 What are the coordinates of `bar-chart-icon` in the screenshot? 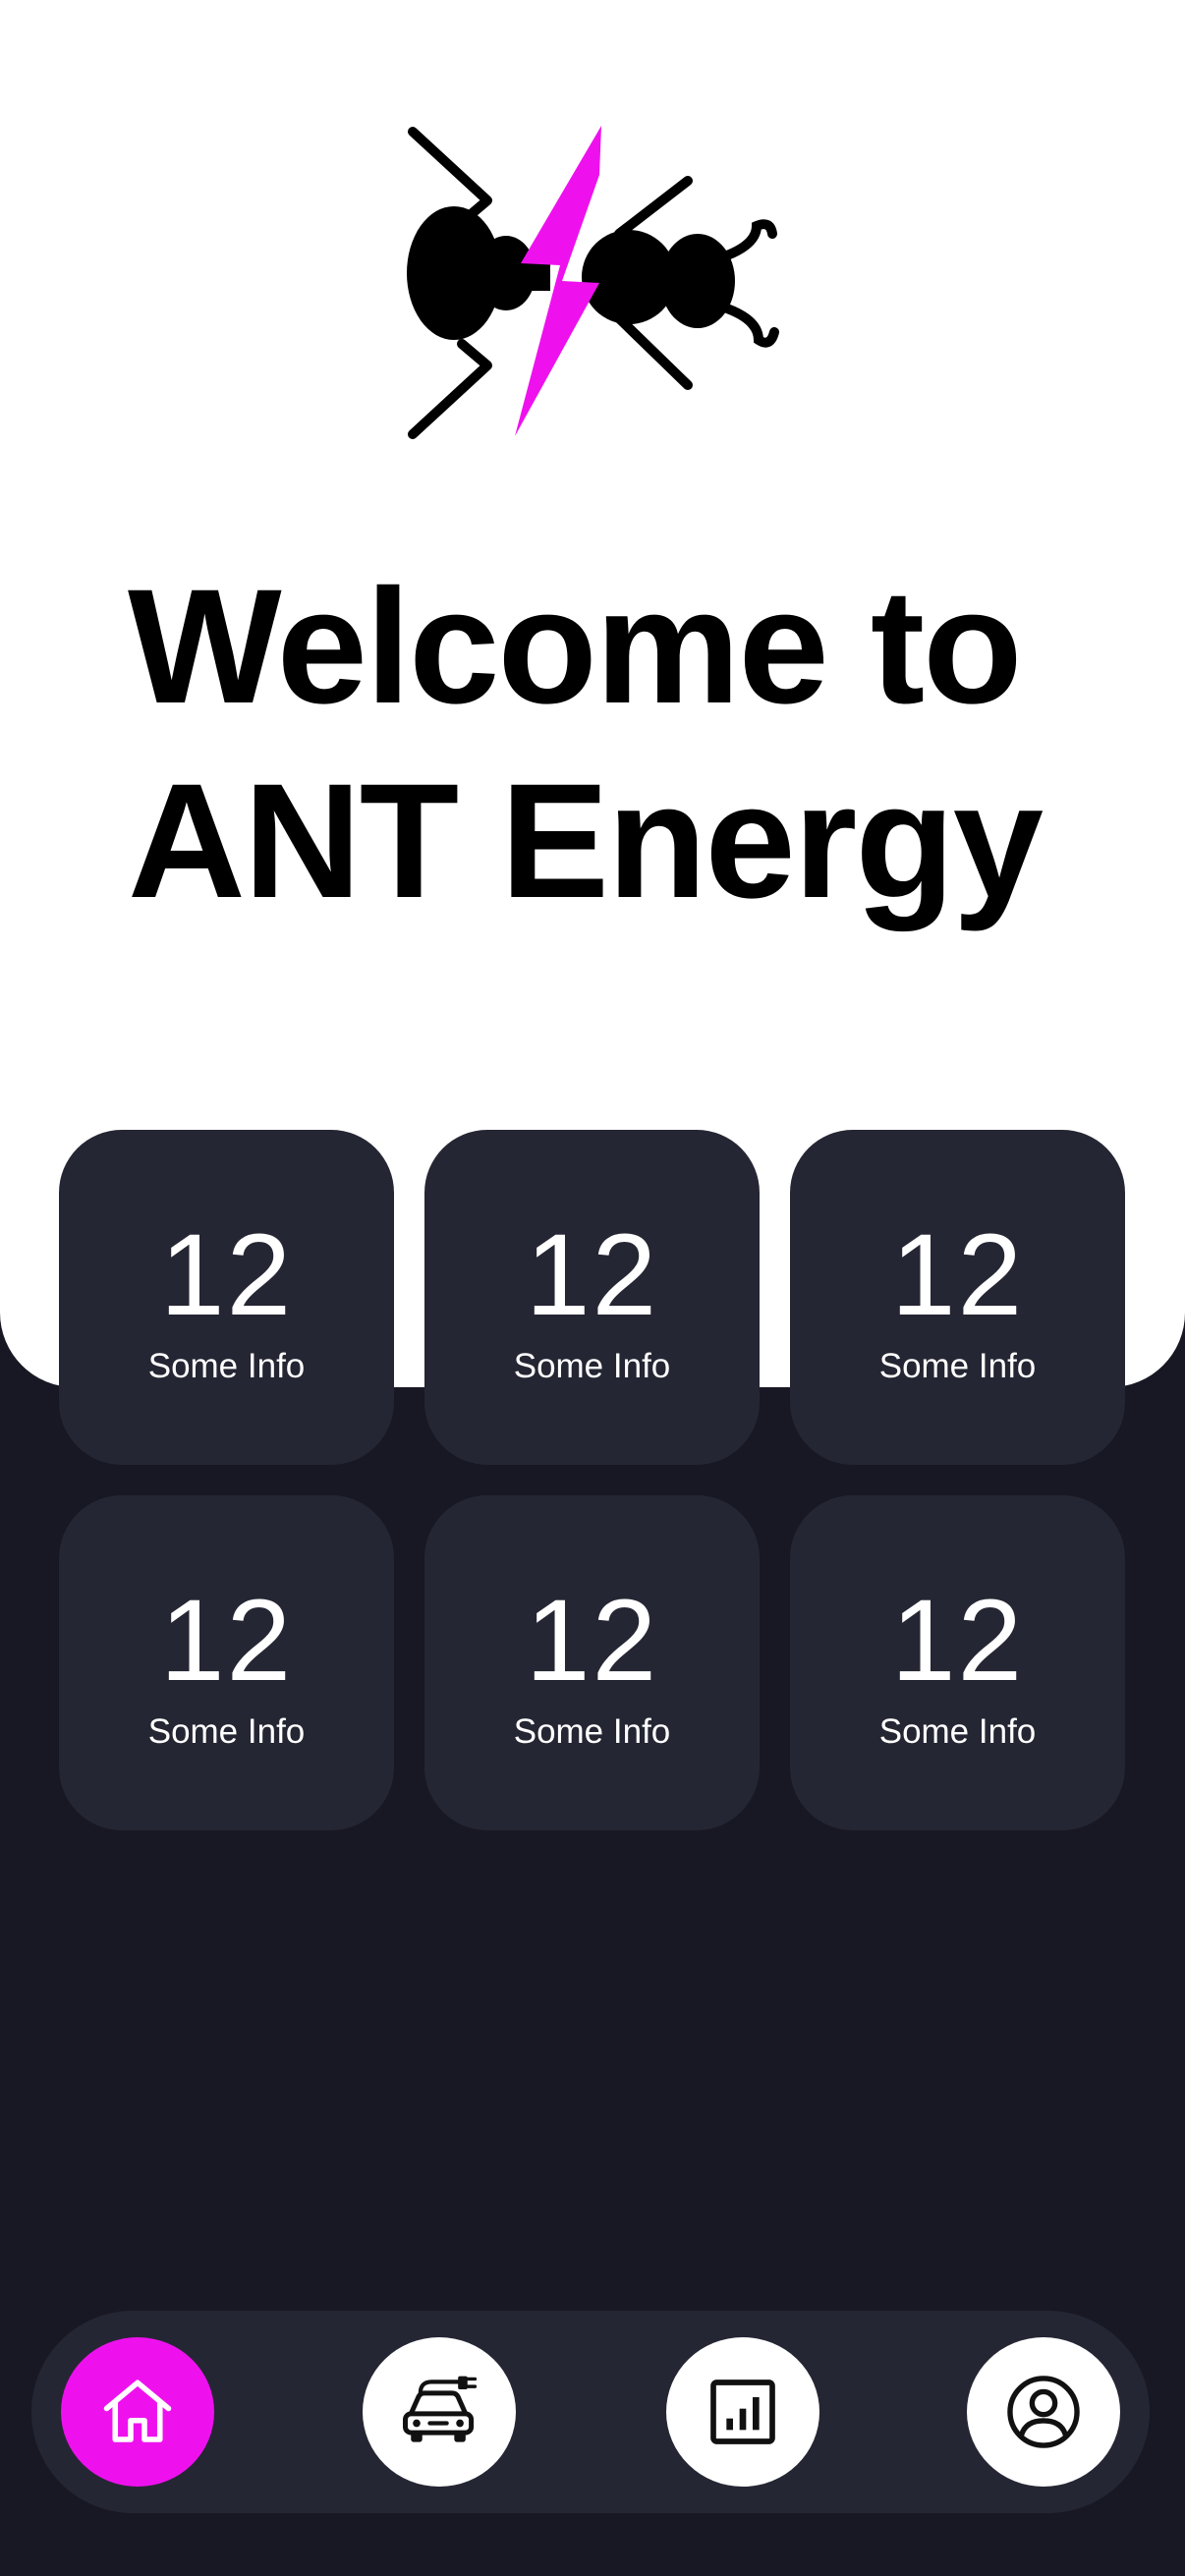 It's located at (743, 2412).